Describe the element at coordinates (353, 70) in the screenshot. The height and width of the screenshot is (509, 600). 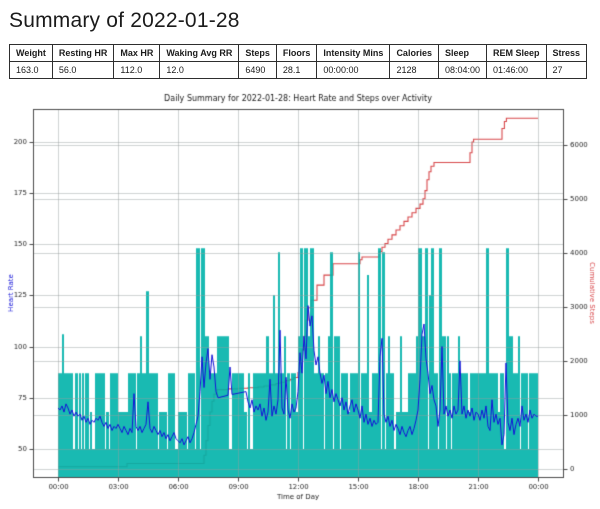
I see `summary-value-intensity-mins: 00:00:00` at that location.